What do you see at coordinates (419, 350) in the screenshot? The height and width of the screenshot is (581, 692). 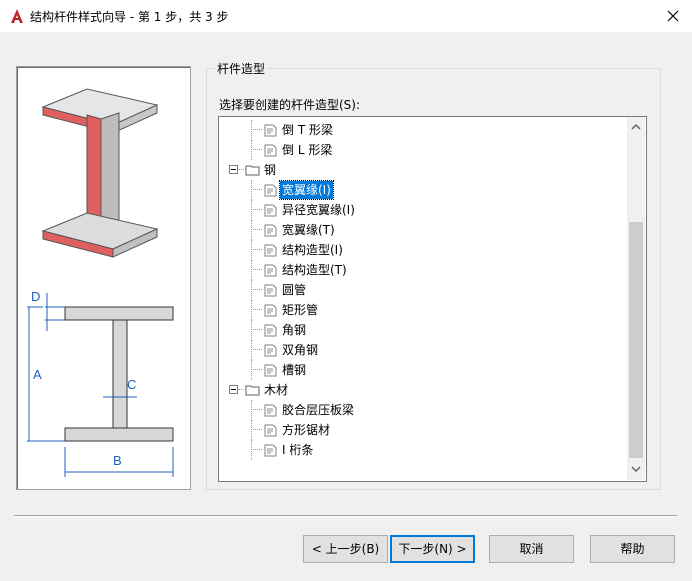 I see `tree-item: 双角钢` at bounding box center [419, 350].